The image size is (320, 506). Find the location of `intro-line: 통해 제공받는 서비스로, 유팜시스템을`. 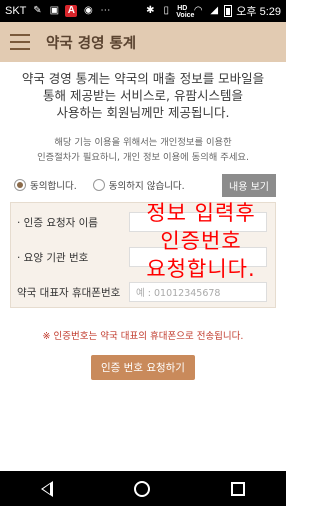

intro-line: 통해 제공받는 서비스로, 유팜시스템을 is located at coordinates (143, 95).